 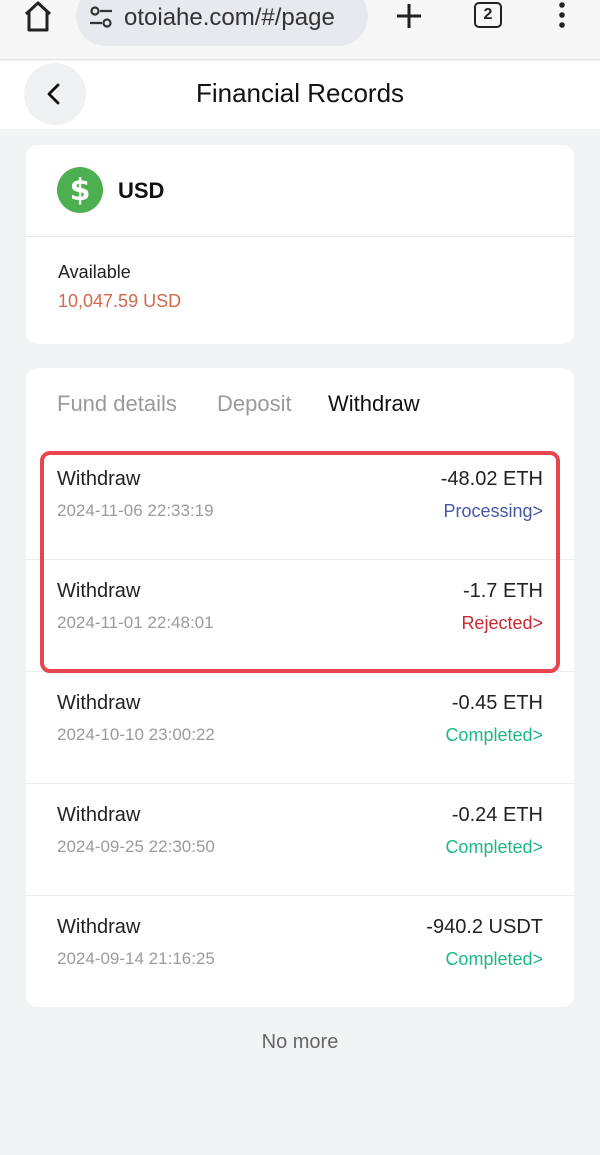 I want to click on record-amount: -1.7 ETH, so click(x=502, y=591).